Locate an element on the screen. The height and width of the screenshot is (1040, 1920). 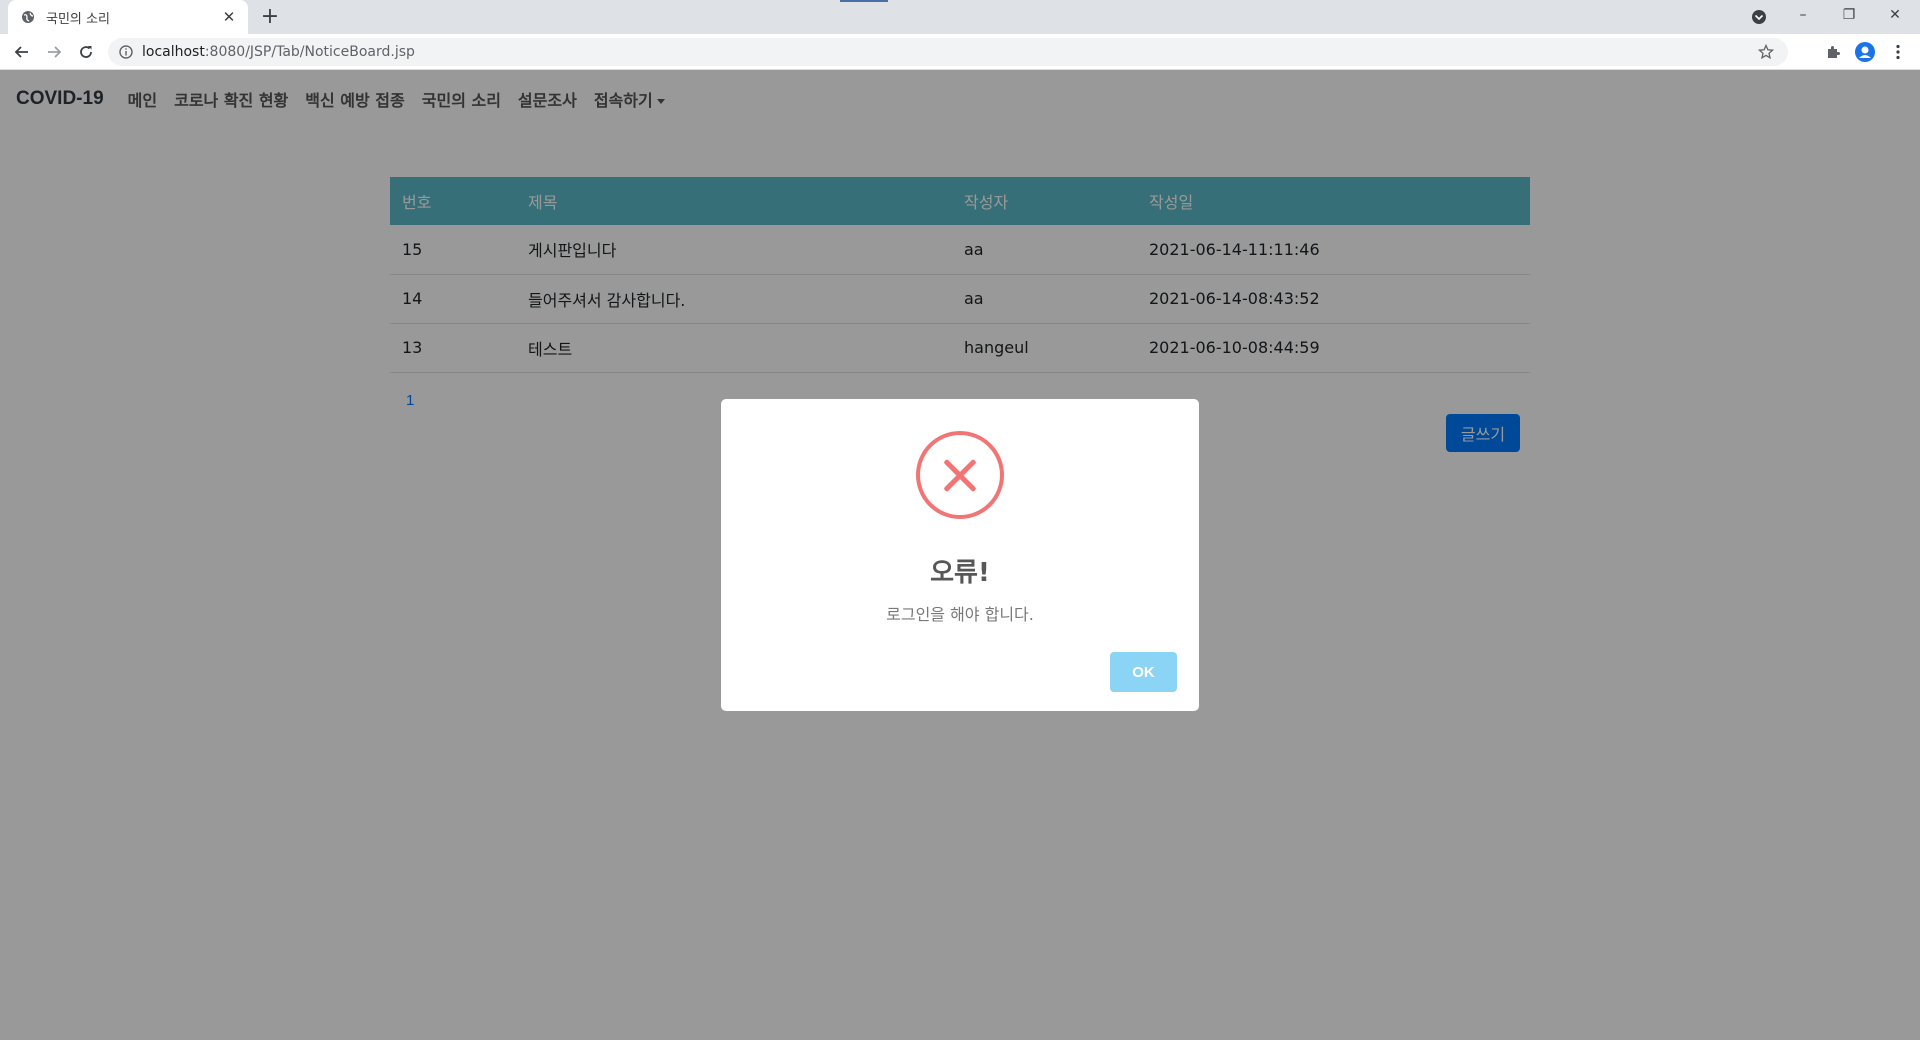
window-close-button: ✕ is located at coordinates (1895, 15).